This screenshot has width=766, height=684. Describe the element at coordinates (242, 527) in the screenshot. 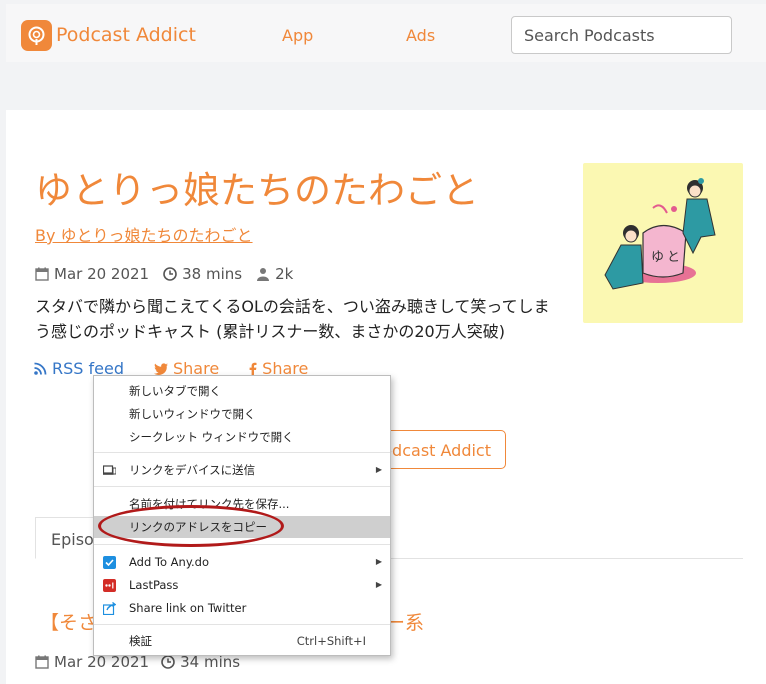

I see `menu-copy-link-address: リンクのアドレスをコピー` at that location.